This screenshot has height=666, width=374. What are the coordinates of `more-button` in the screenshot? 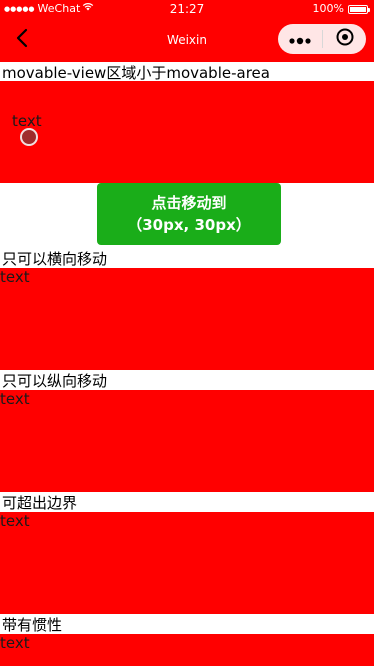 It's located at (300, 39).